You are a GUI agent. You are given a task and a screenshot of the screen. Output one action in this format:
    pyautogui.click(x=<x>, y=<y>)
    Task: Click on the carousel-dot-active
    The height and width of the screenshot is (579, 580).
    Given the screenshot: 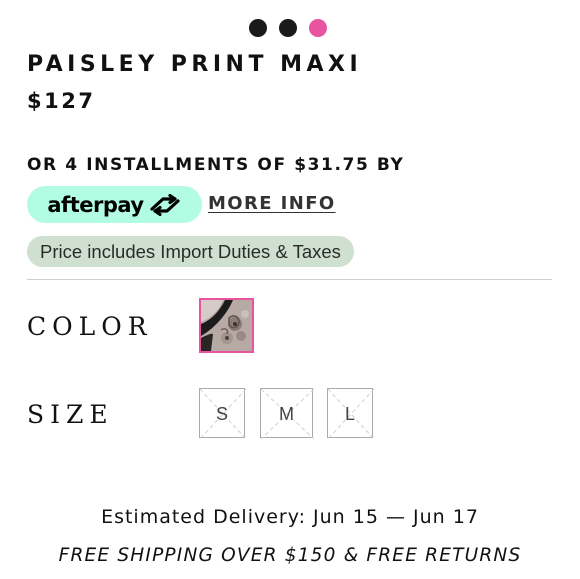 What is the action you would take?
    pyautogui.click(x=318, y=28)
    